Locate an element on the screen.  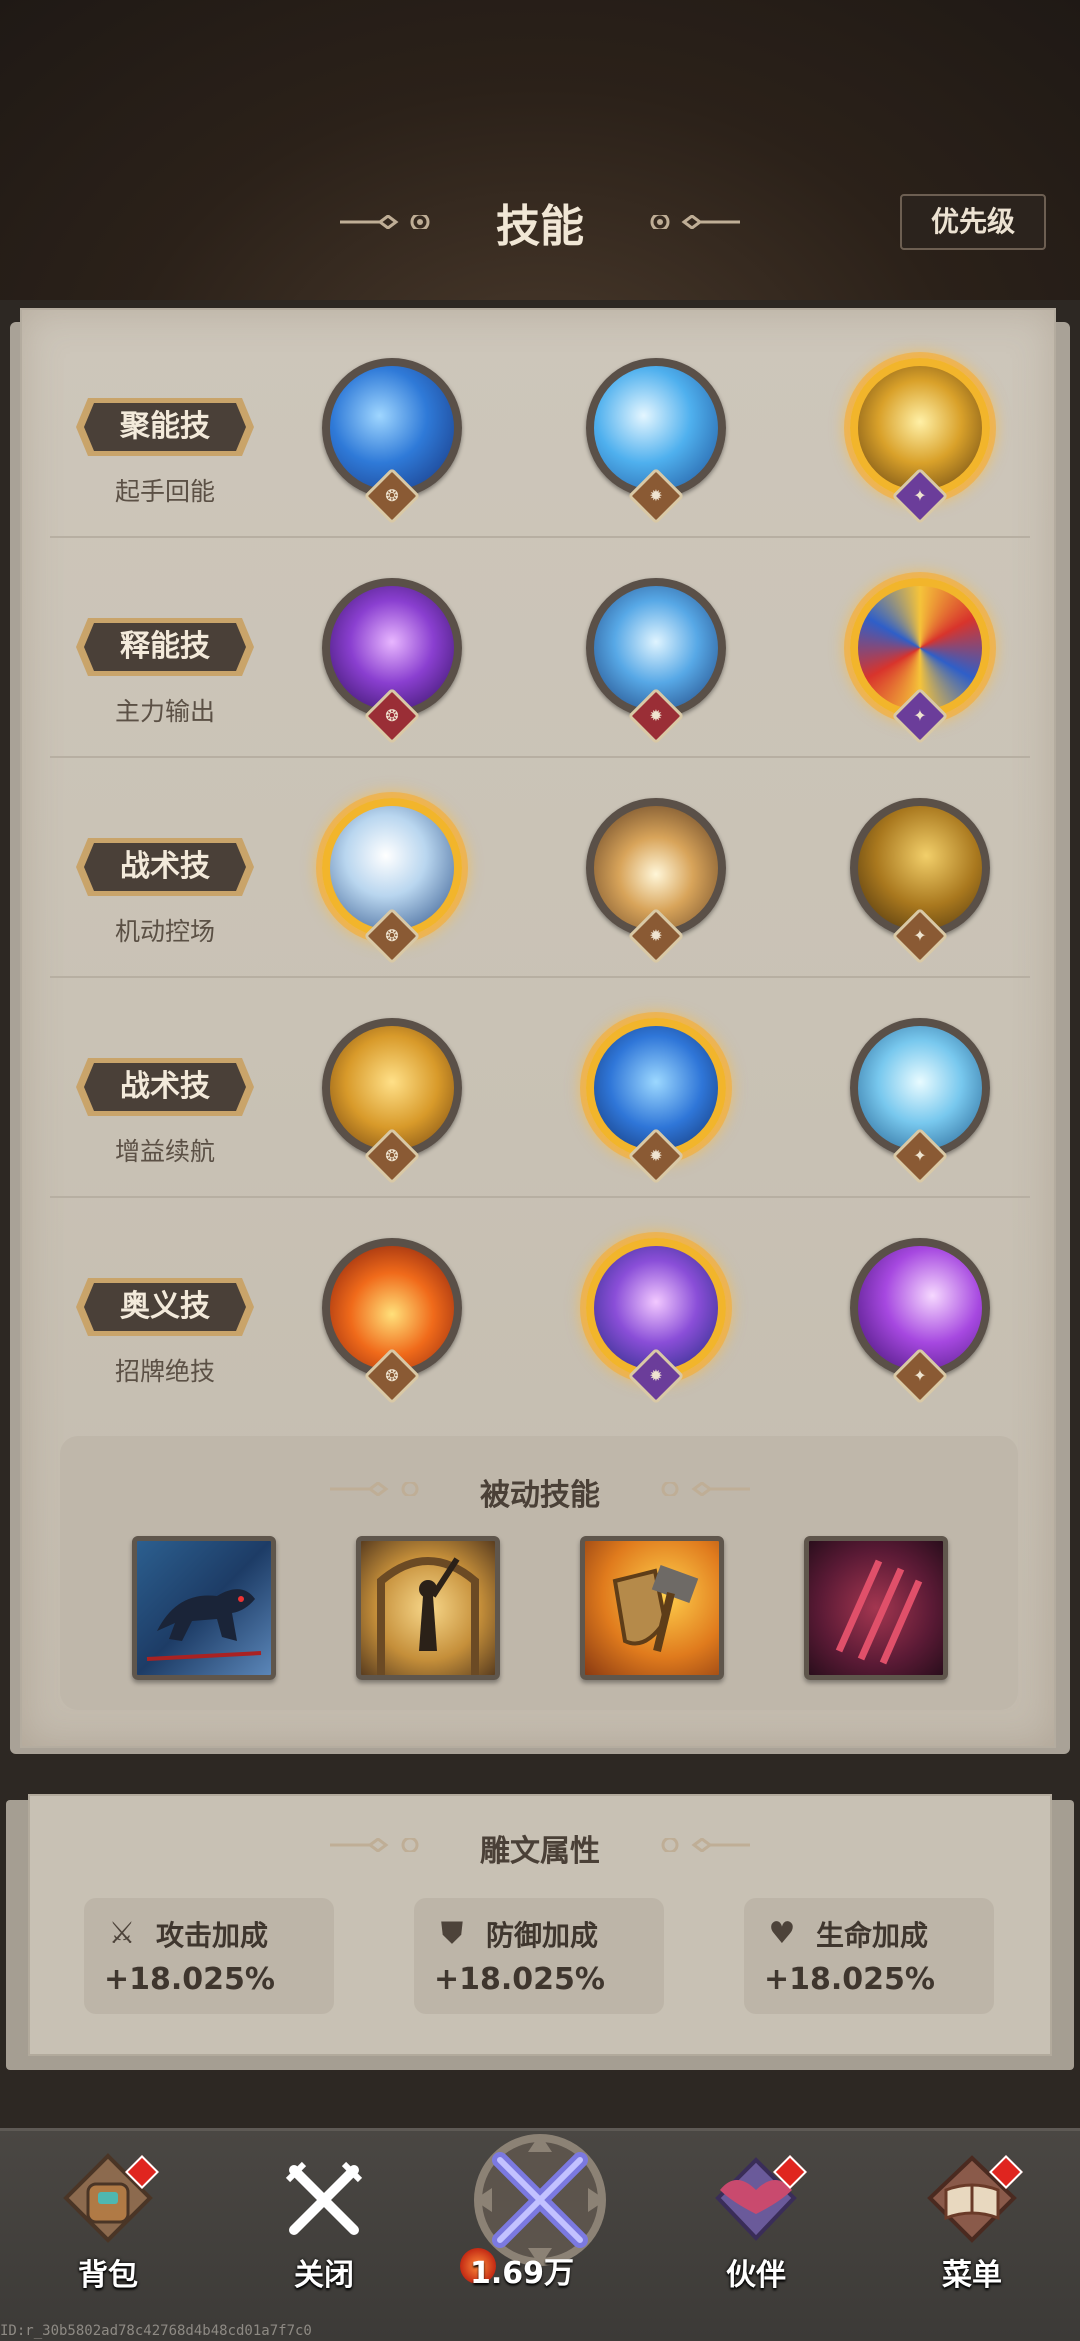
skill-category-label: 聚能技 is located at coordinates (165, 426).